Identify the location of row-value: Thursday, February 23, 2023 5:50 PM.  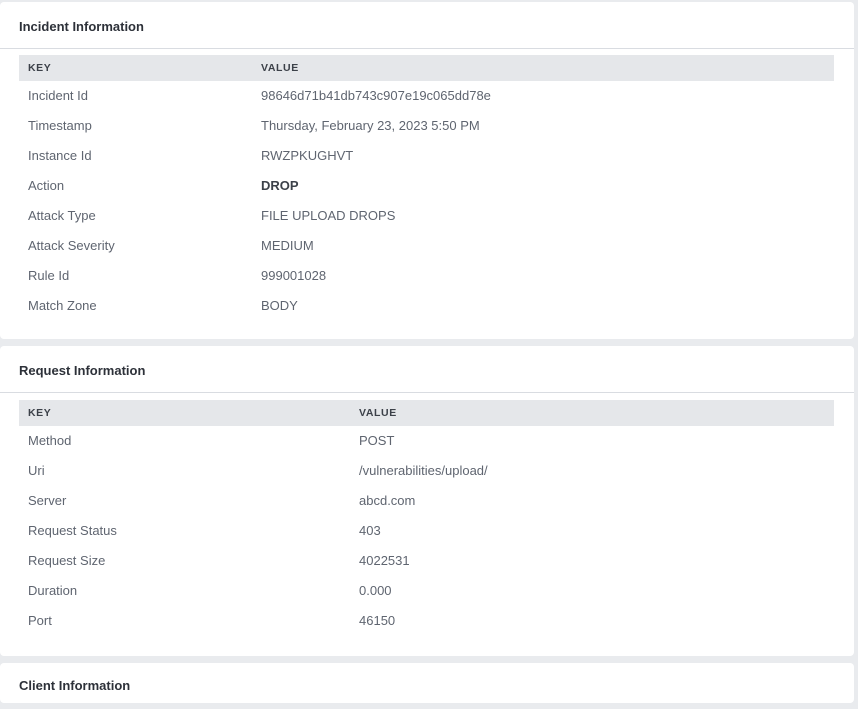
(370, 125).